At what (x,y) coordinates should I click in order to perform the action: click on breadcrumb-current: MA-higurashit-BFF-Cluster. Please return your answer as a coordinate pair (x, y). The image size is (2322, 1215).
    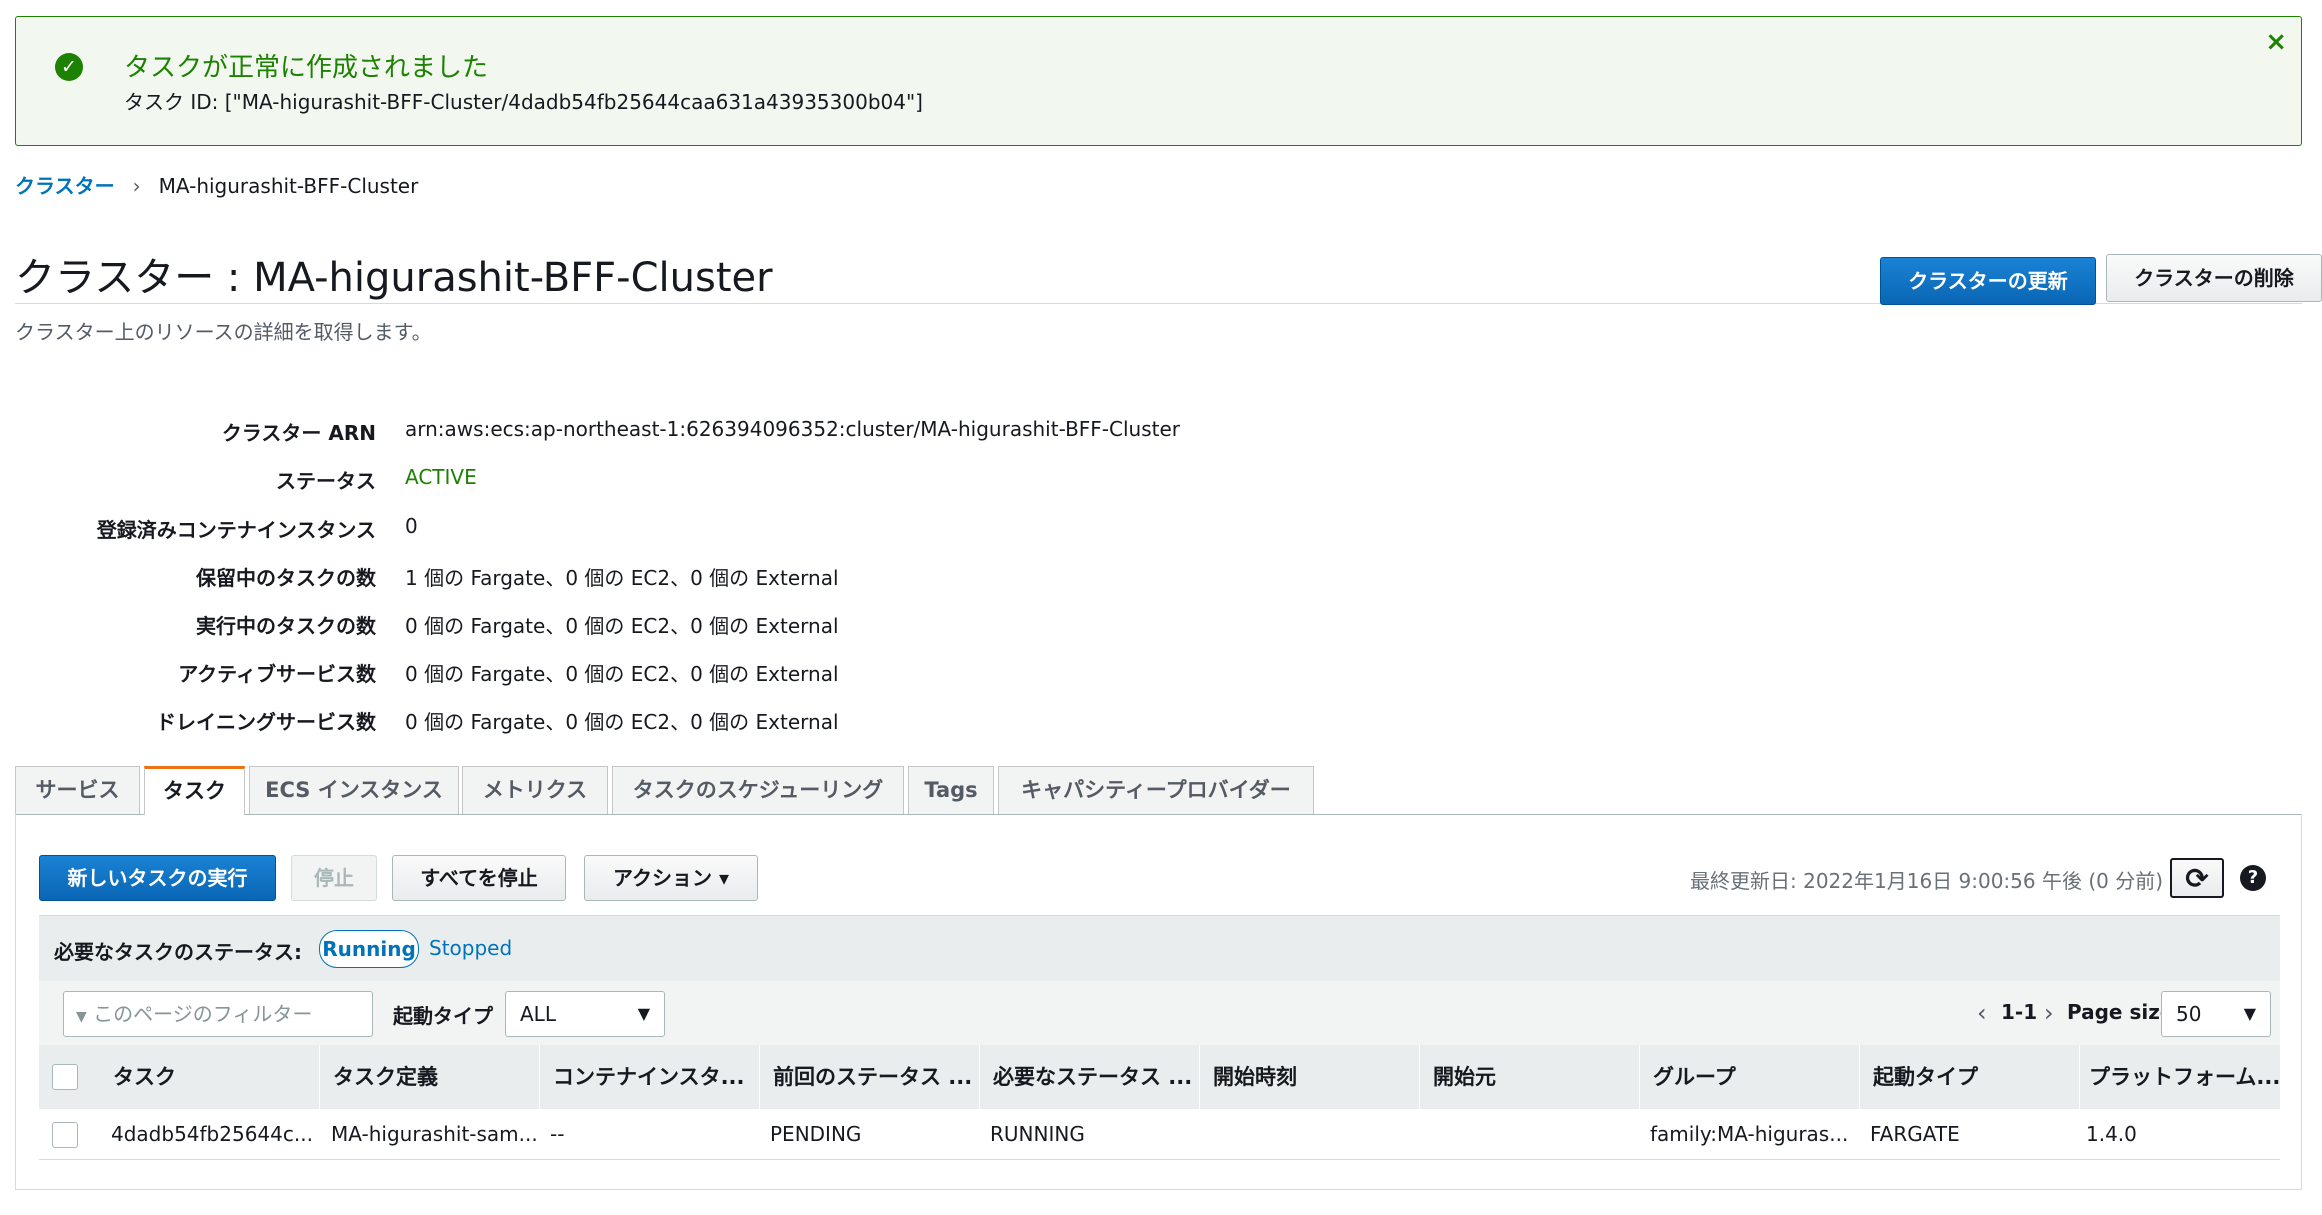
    Looking at the image, I should click on (288, 186).